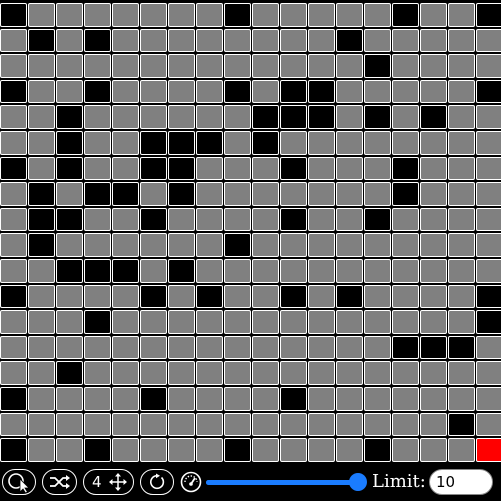 This screenshot has height=501, width=501. What do you see at coordinates (59, 482) in the screenshot?
I see `shuffle-button` at bounding box center [59, 482].